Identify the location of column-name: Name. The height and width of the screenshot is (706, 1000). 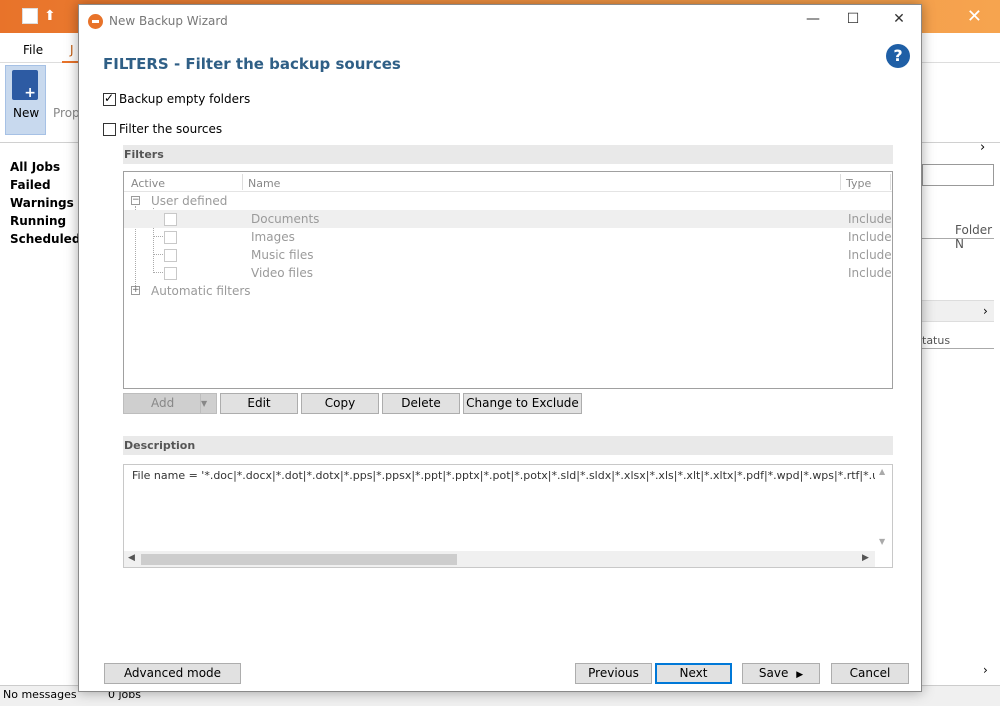
(264, 183).